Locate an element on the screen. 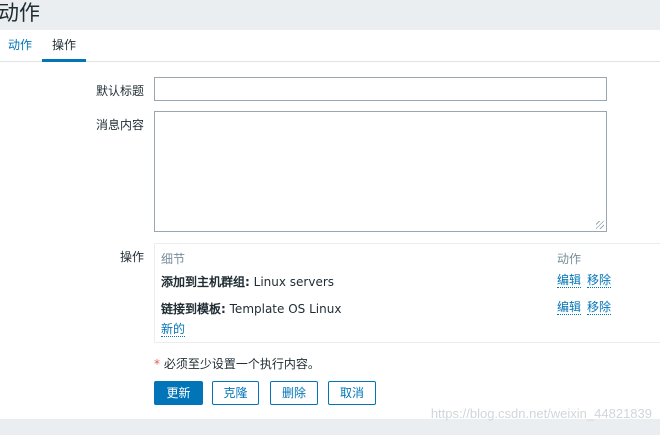  operation-type: 链接到模板: is located at coordinates (193, 309).